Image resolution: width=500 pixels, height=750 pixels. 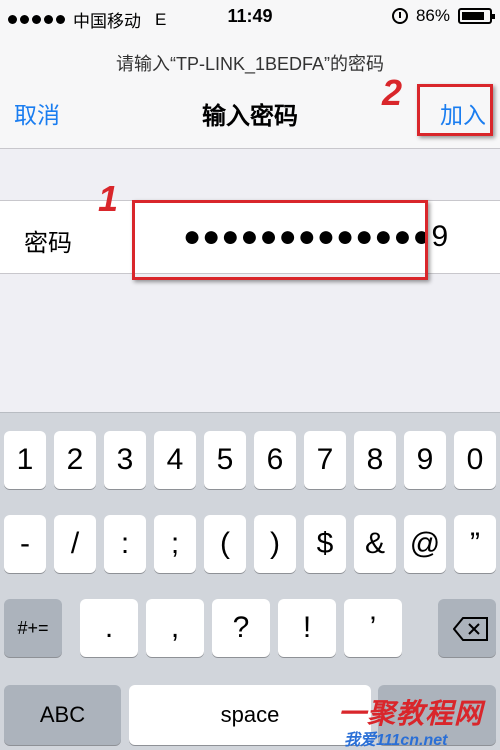 I want to click on battery-level, so click(x=473, y=16).